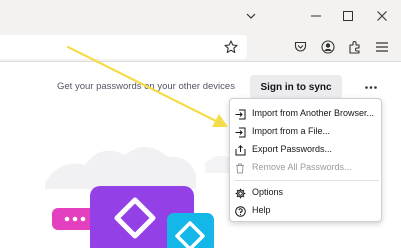 The height and width of the screenshot is (248, 401). I want to click on pocket-icon, so click(300, 47).